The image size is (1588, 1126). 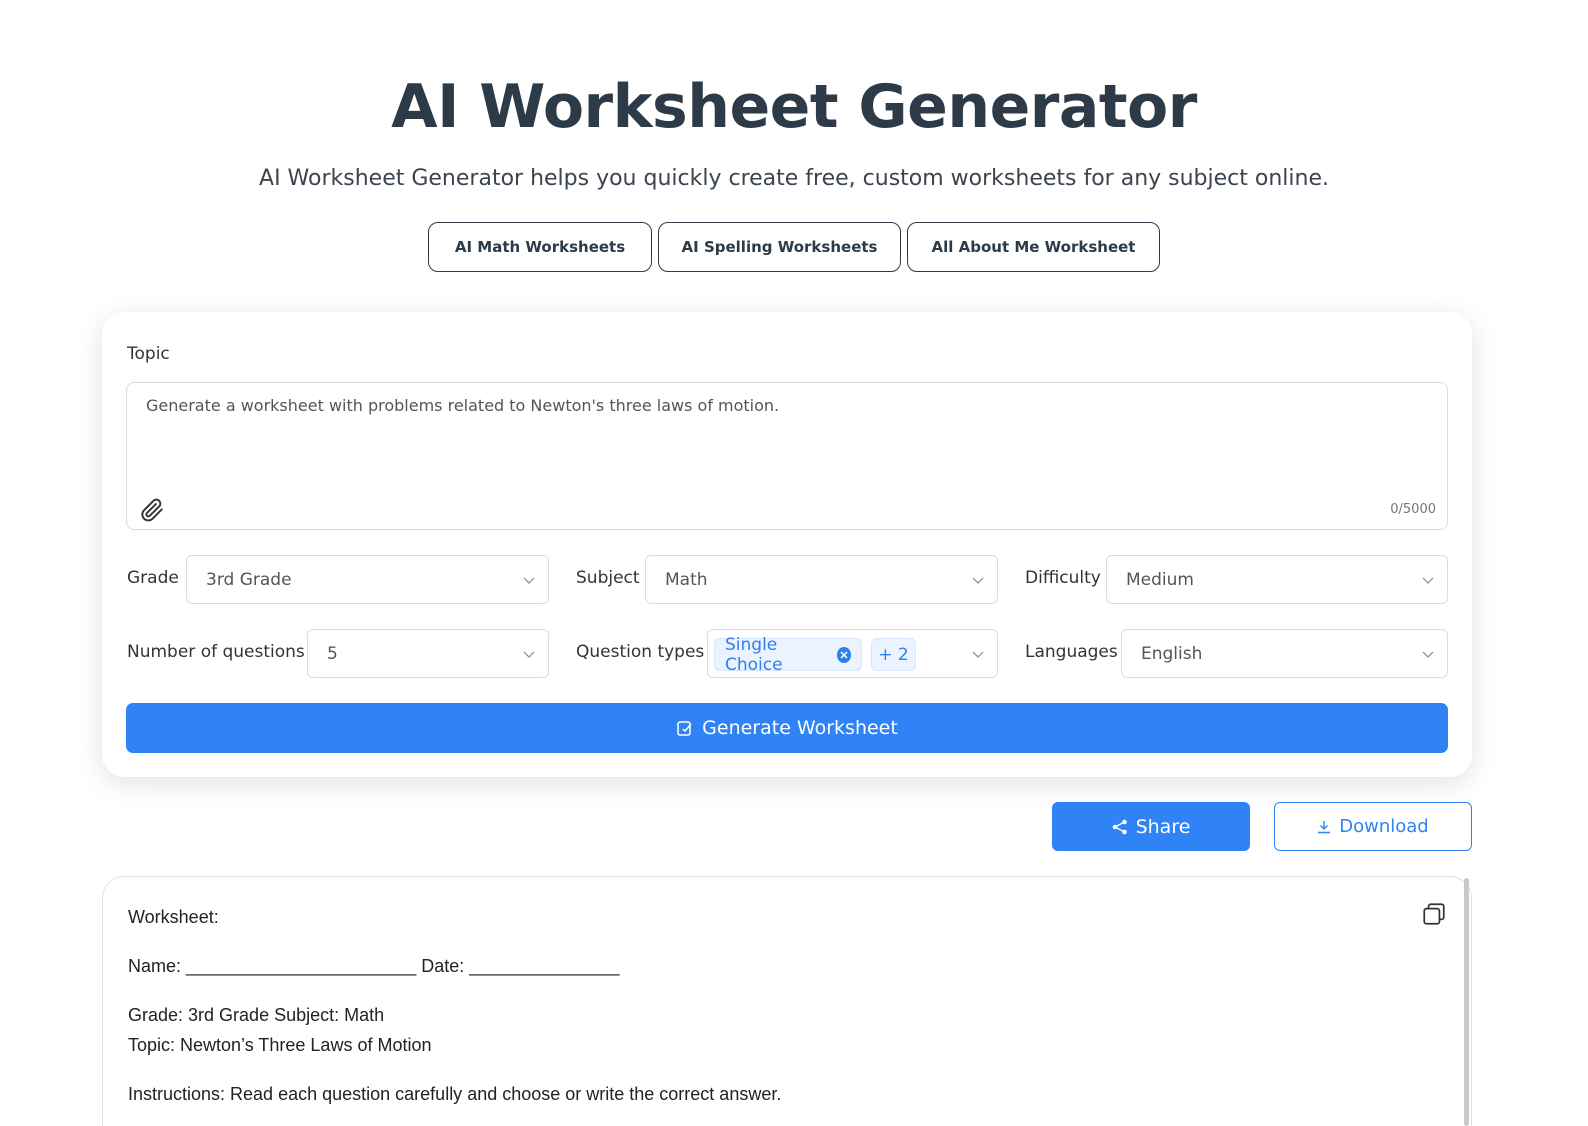 What do you see at coordinates (754, 654) in the screenshot?
I see `question-type-tag-label: Single Choice` at bounding box center [754, 654].